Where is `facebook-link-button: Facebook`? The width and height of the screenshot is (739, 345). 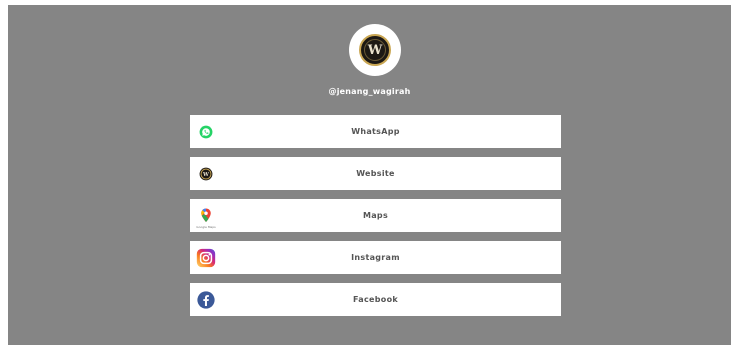
facebook-link-button: Facebook is located at coordinates (375, 299).